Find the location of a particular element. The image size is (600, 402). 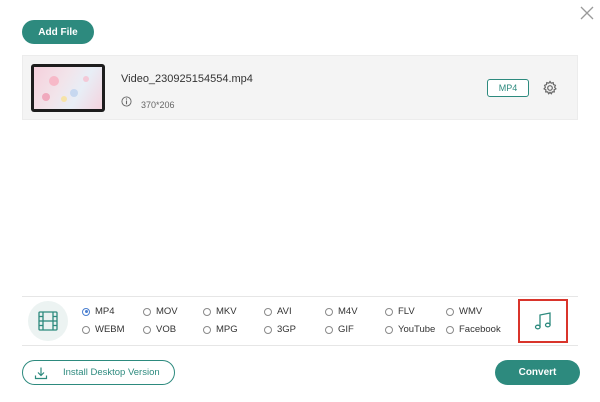

format-option-avi: AVI is located at coordinates (278, 311).